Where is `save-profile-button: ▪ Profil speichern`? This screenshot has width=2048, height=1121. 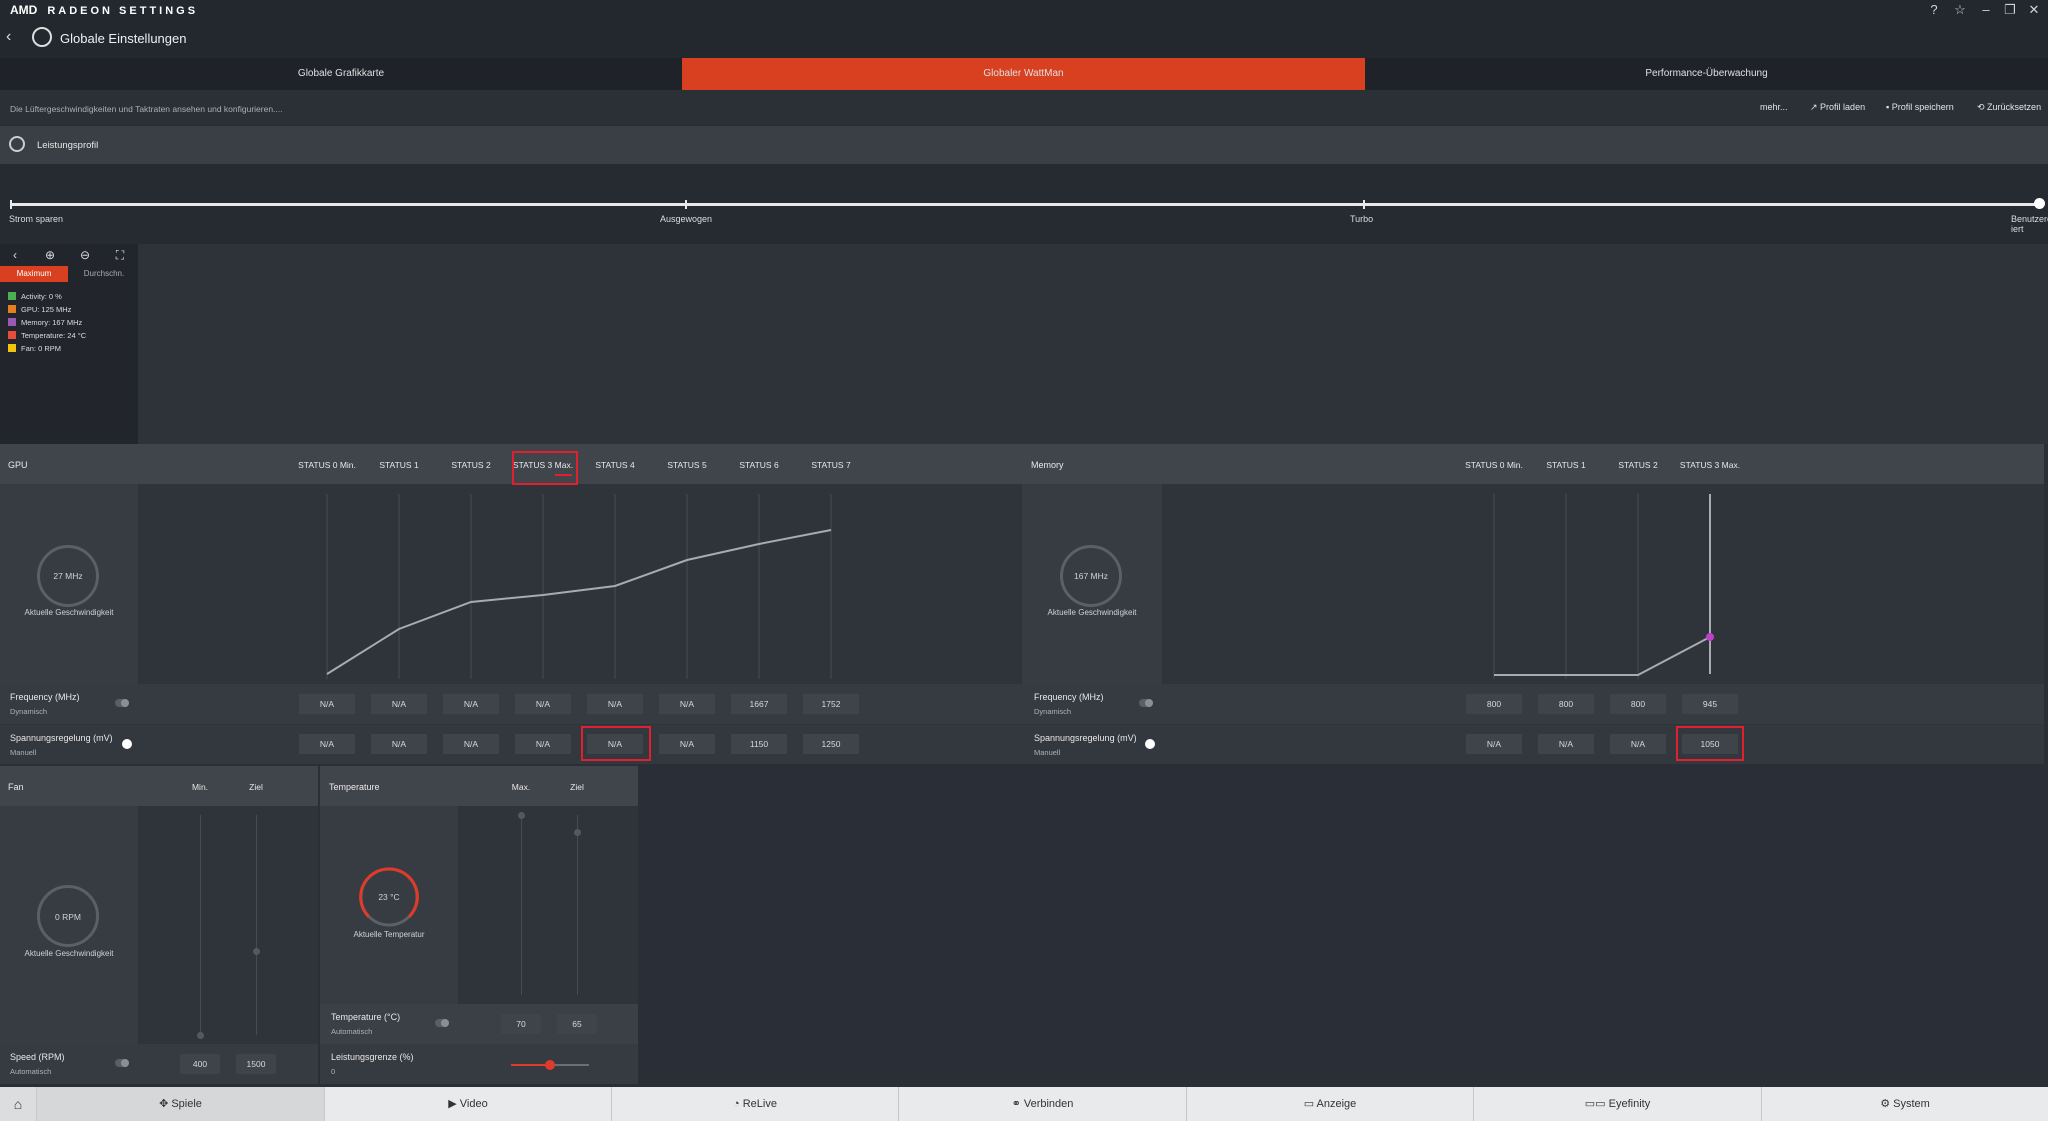 save-profile-button: ▪ Profil speichern is located at coordinates (1920, 107).